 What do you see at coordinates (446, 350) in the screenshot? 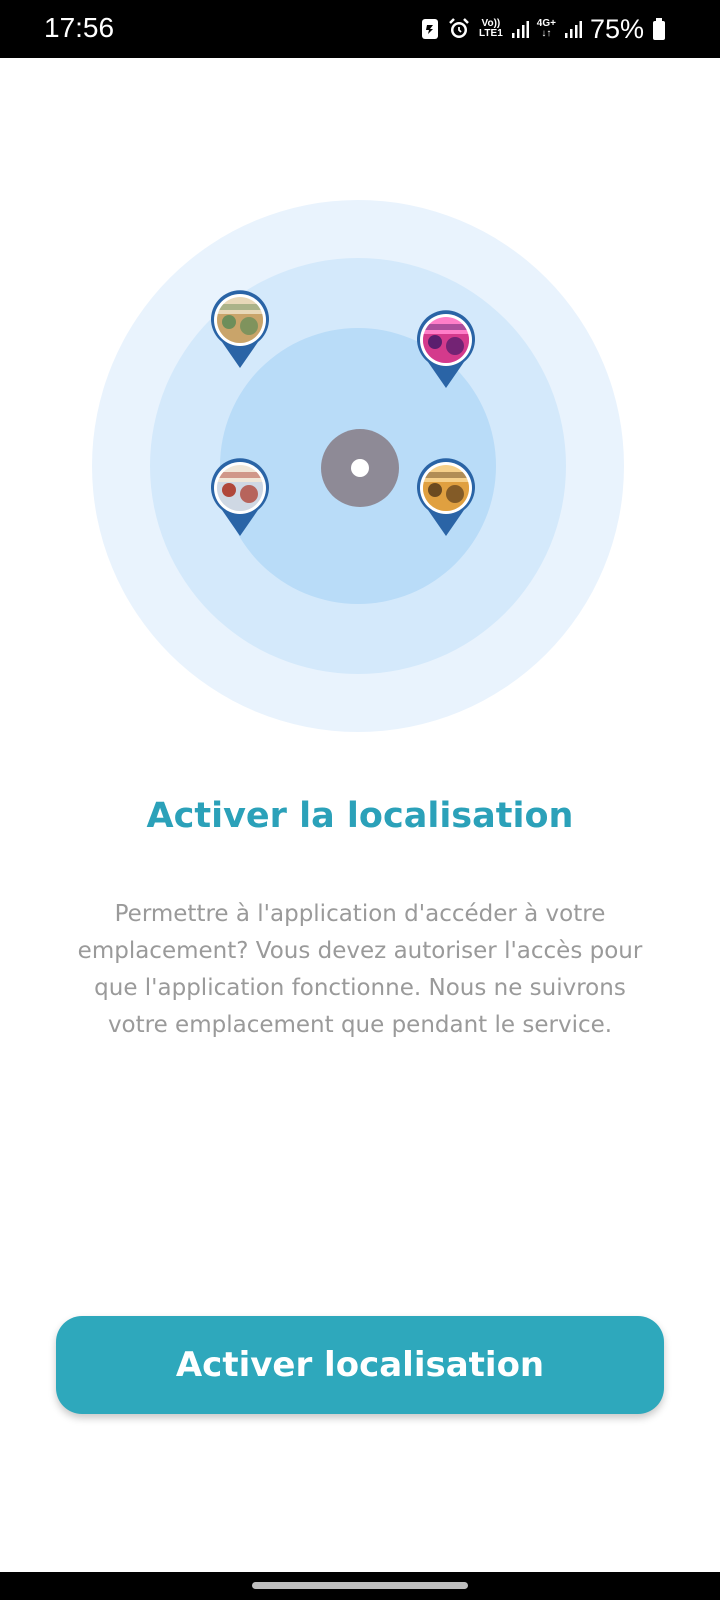
I see `pin-concert-icon` at bounding box center [446, 350].